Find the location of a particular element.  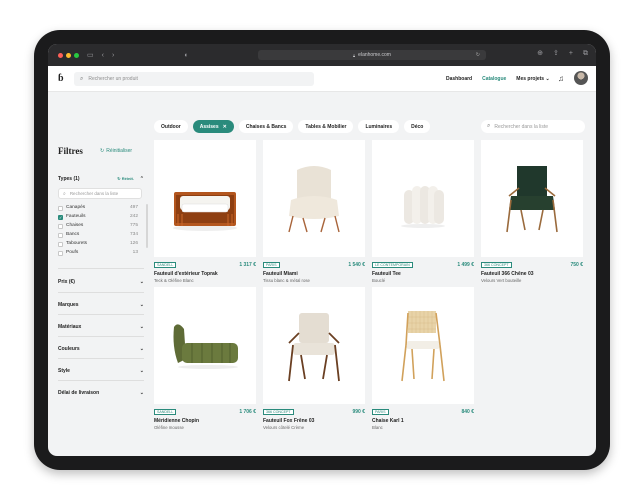

brands-section-header: Marques ⌄ is located at coordinates (101, 305).